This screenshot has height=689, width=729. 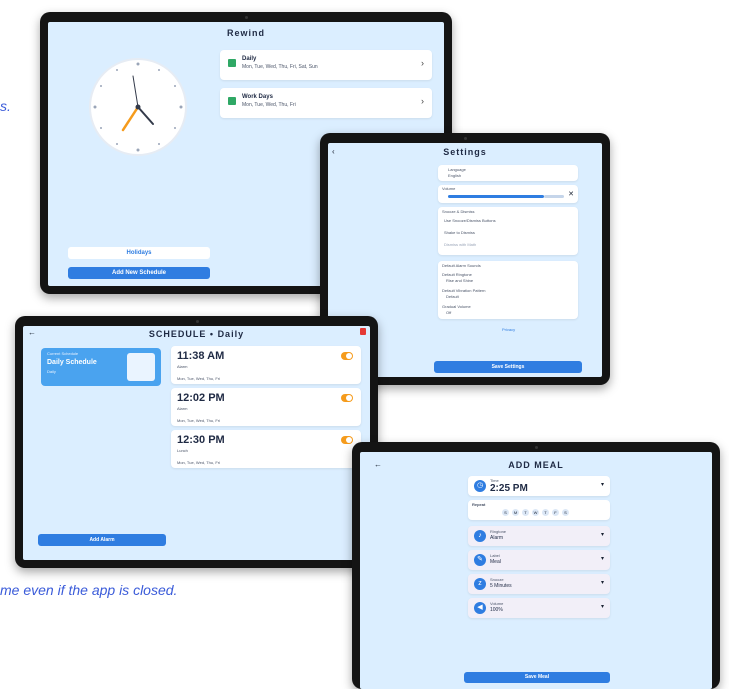 What do you see at coordinates (139, 273) in the screenshot?
I see `add-schedule-button: Add New Schedule` at bounding box center [139, 273].